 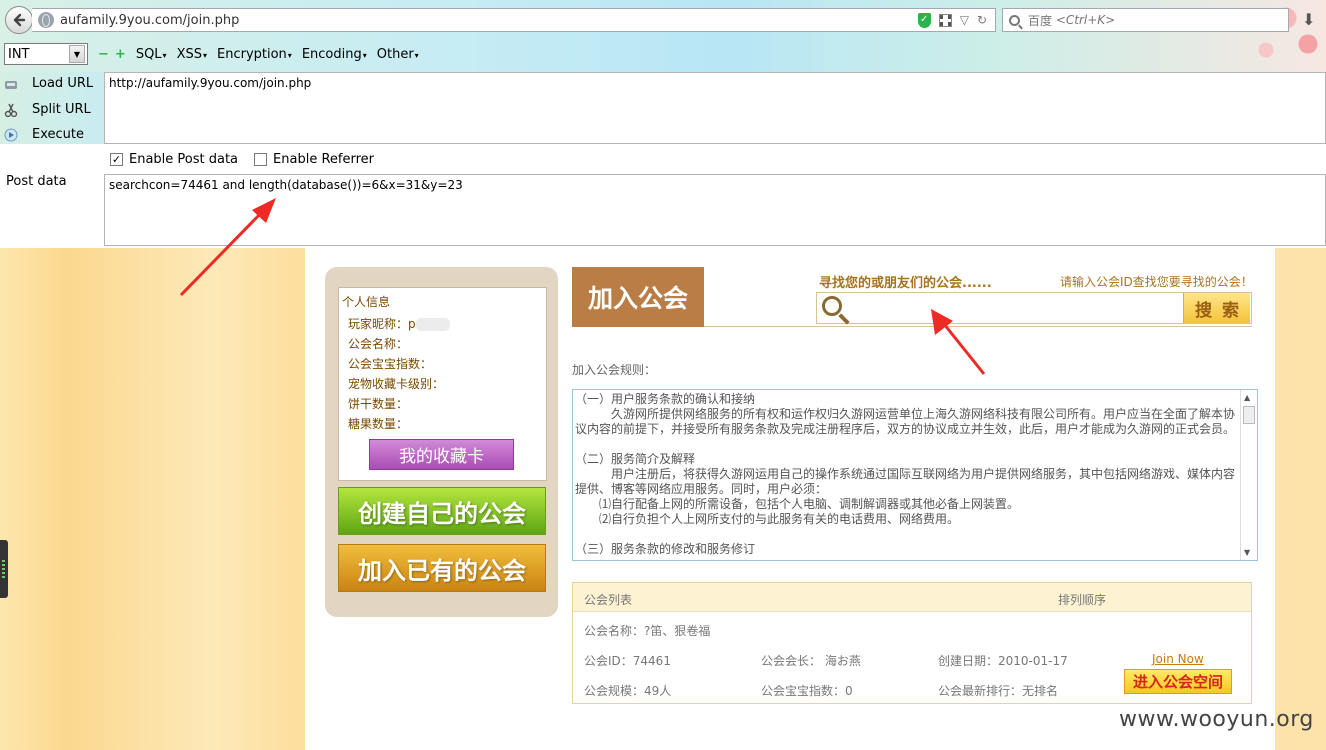 What do you see at coordinates (1178, 681) in the screenshot?
I see `enter-guild-space-button: 进入公会空间` at bounding box center [1178, 681].